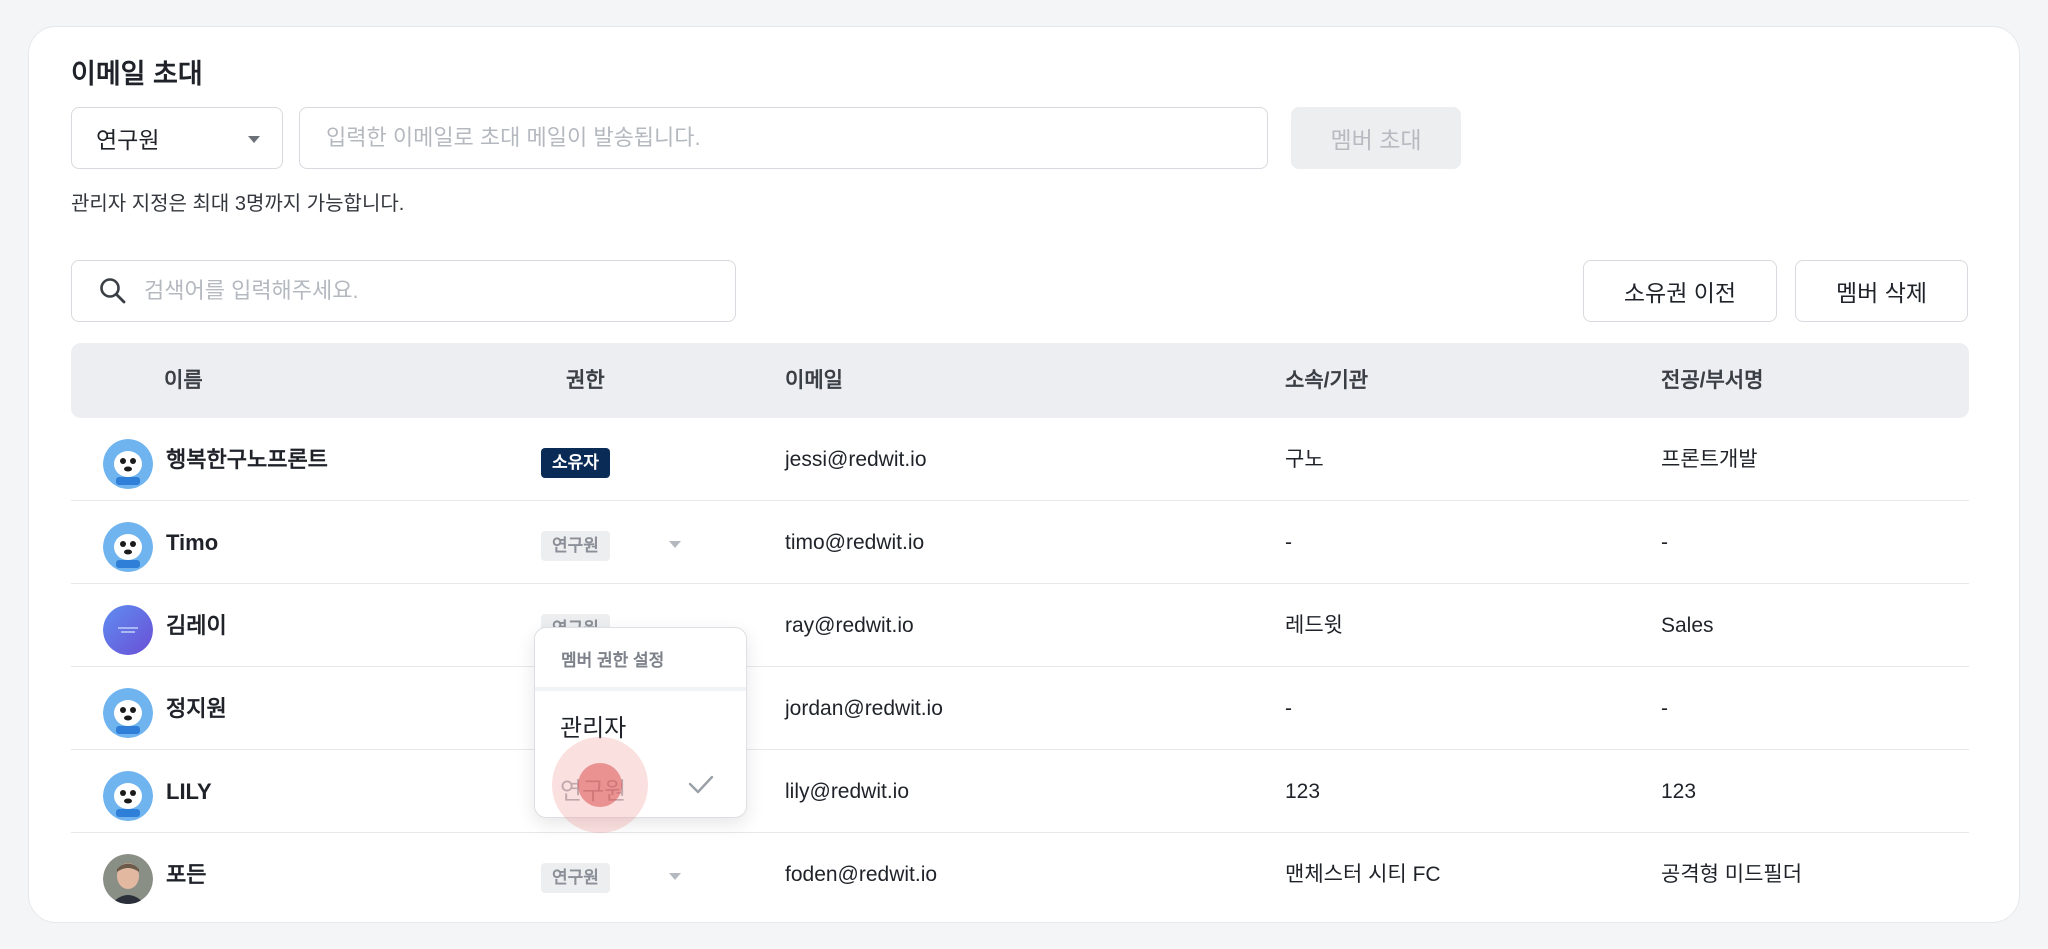 The width and height of the screenshot is (2048, 949). What do you see at coordinates (1020, 625) in the screenshot?
I see `table-row: 김레이 연구원 ray@redwit.io 레드윗 Sales` at bounding box center [1020, 625].